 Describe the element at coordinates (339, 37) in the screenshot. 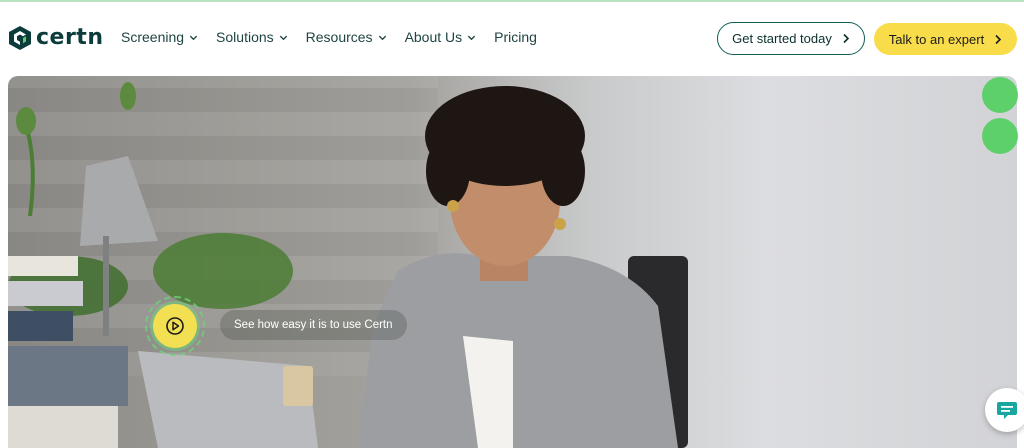

I see `nav-label: Resources` at that location.